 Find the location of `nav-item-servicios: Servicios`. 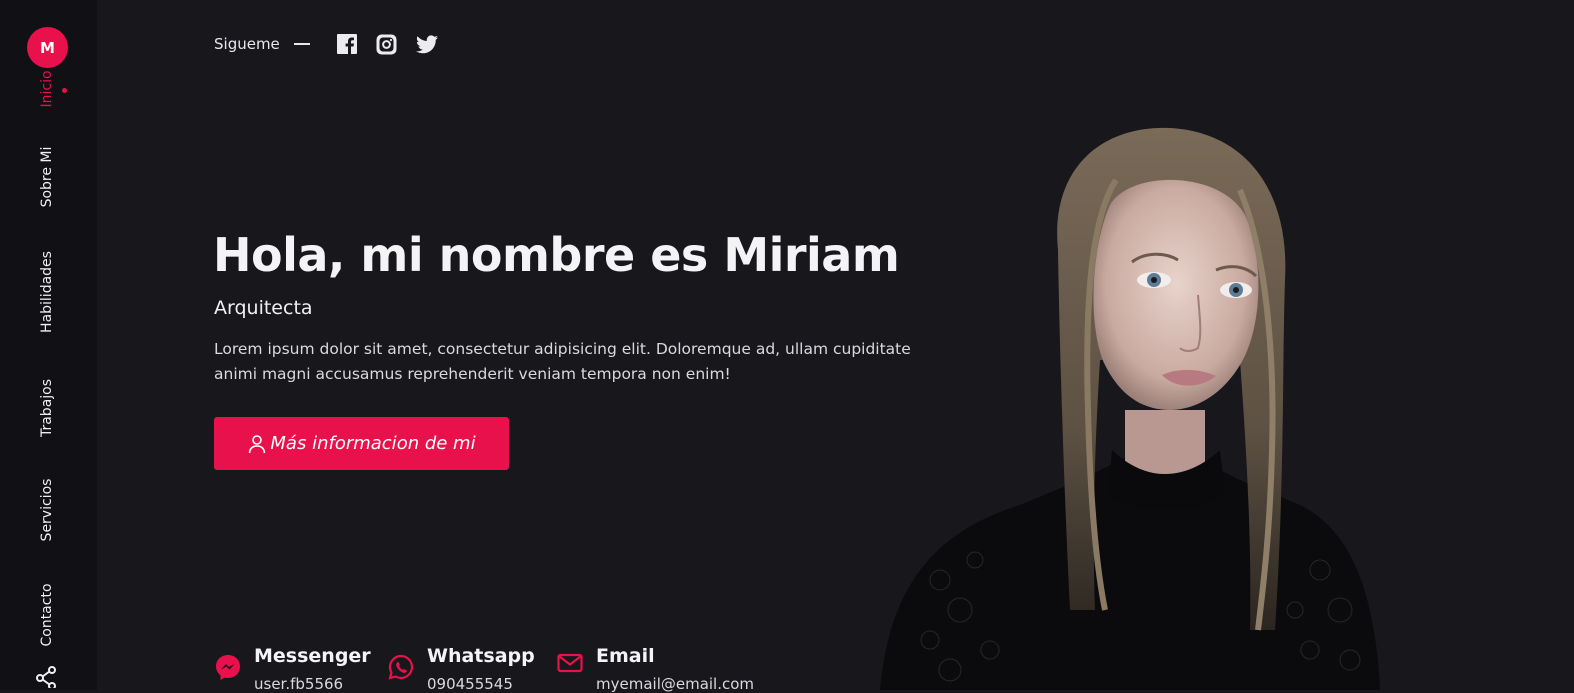

nav-item-servicios: Servicios is located at coordinates (47, 510).